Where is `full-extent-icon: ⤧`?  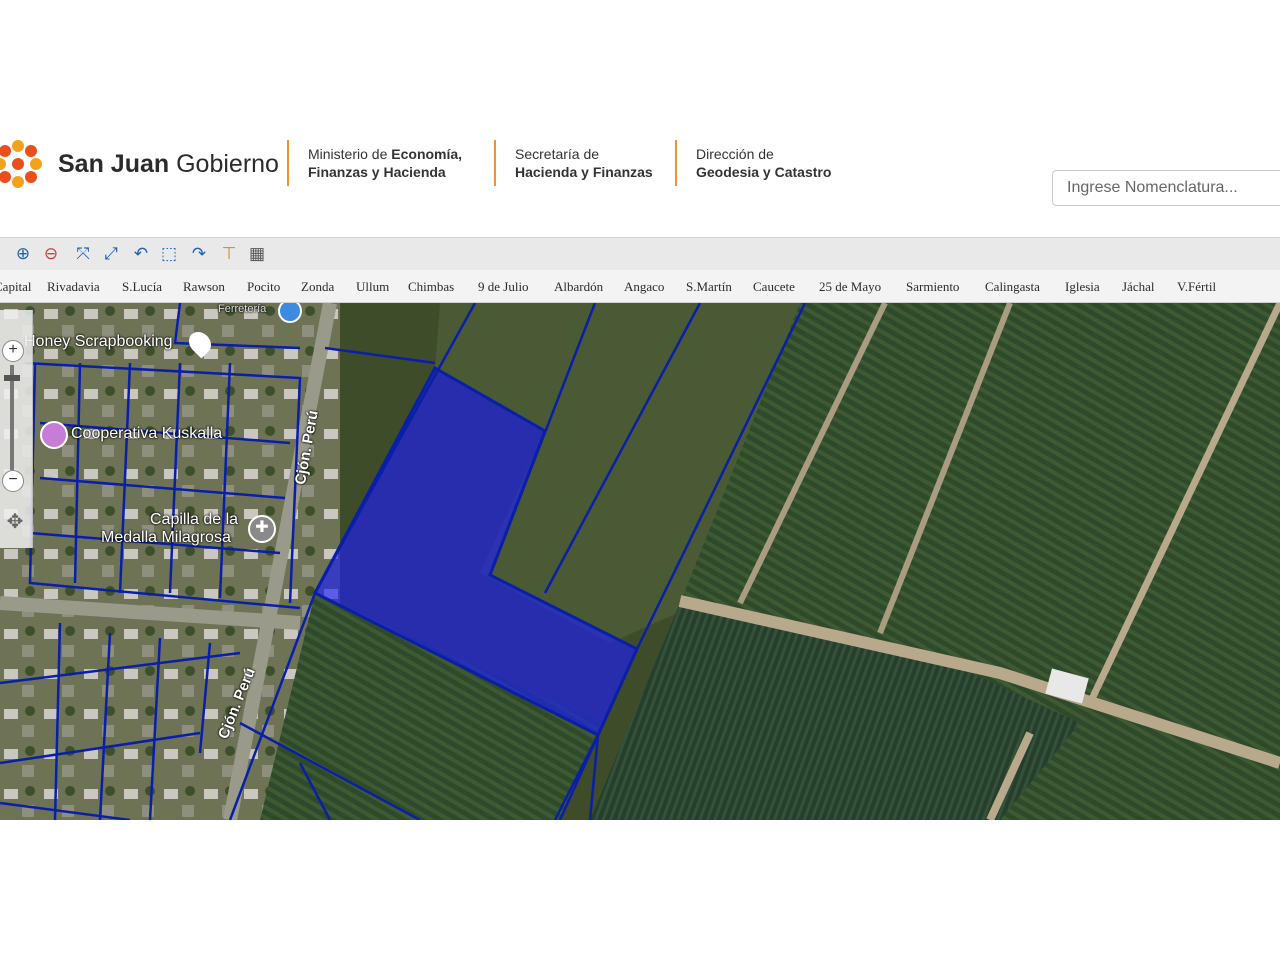
full-extent-icon: ⤧ is located at coordinates (83, 254).